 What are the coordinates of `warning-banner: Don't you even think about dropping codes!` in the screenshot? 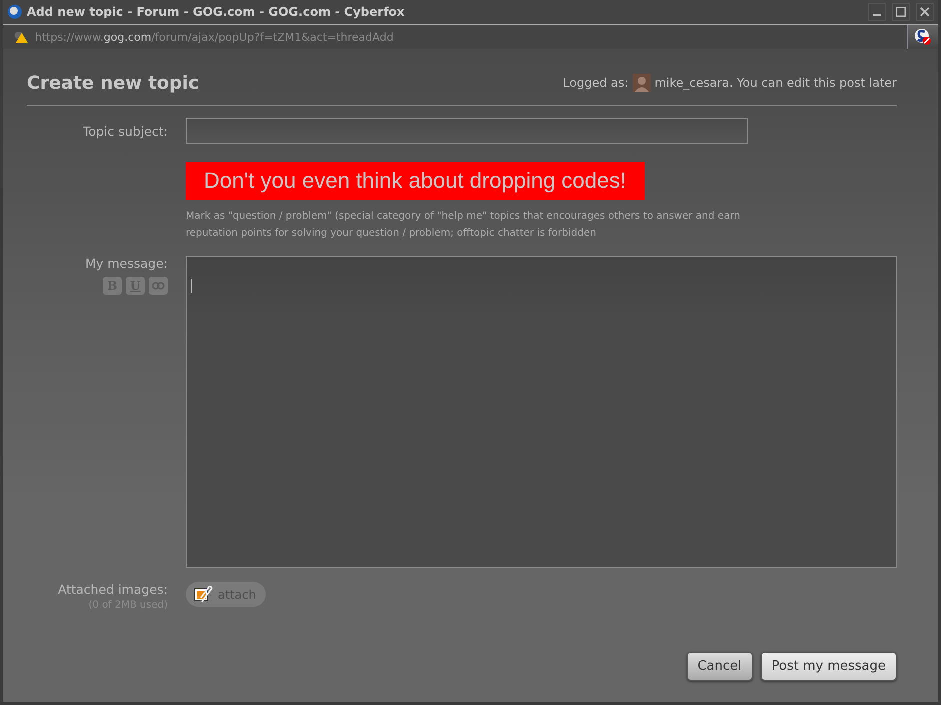 It's located at (415, 181).